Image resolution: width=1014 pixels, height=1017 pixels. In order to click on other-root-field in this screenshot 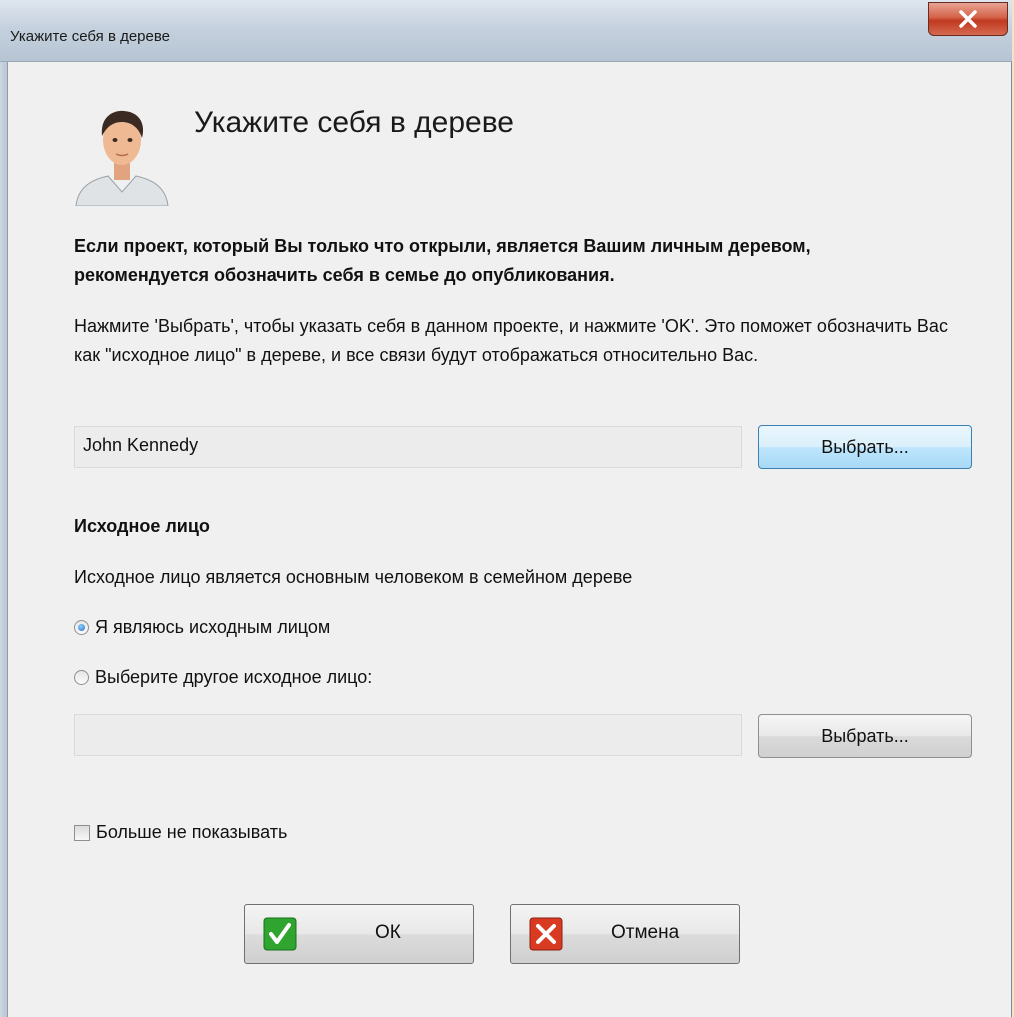, I will do `click(408, 735)`.